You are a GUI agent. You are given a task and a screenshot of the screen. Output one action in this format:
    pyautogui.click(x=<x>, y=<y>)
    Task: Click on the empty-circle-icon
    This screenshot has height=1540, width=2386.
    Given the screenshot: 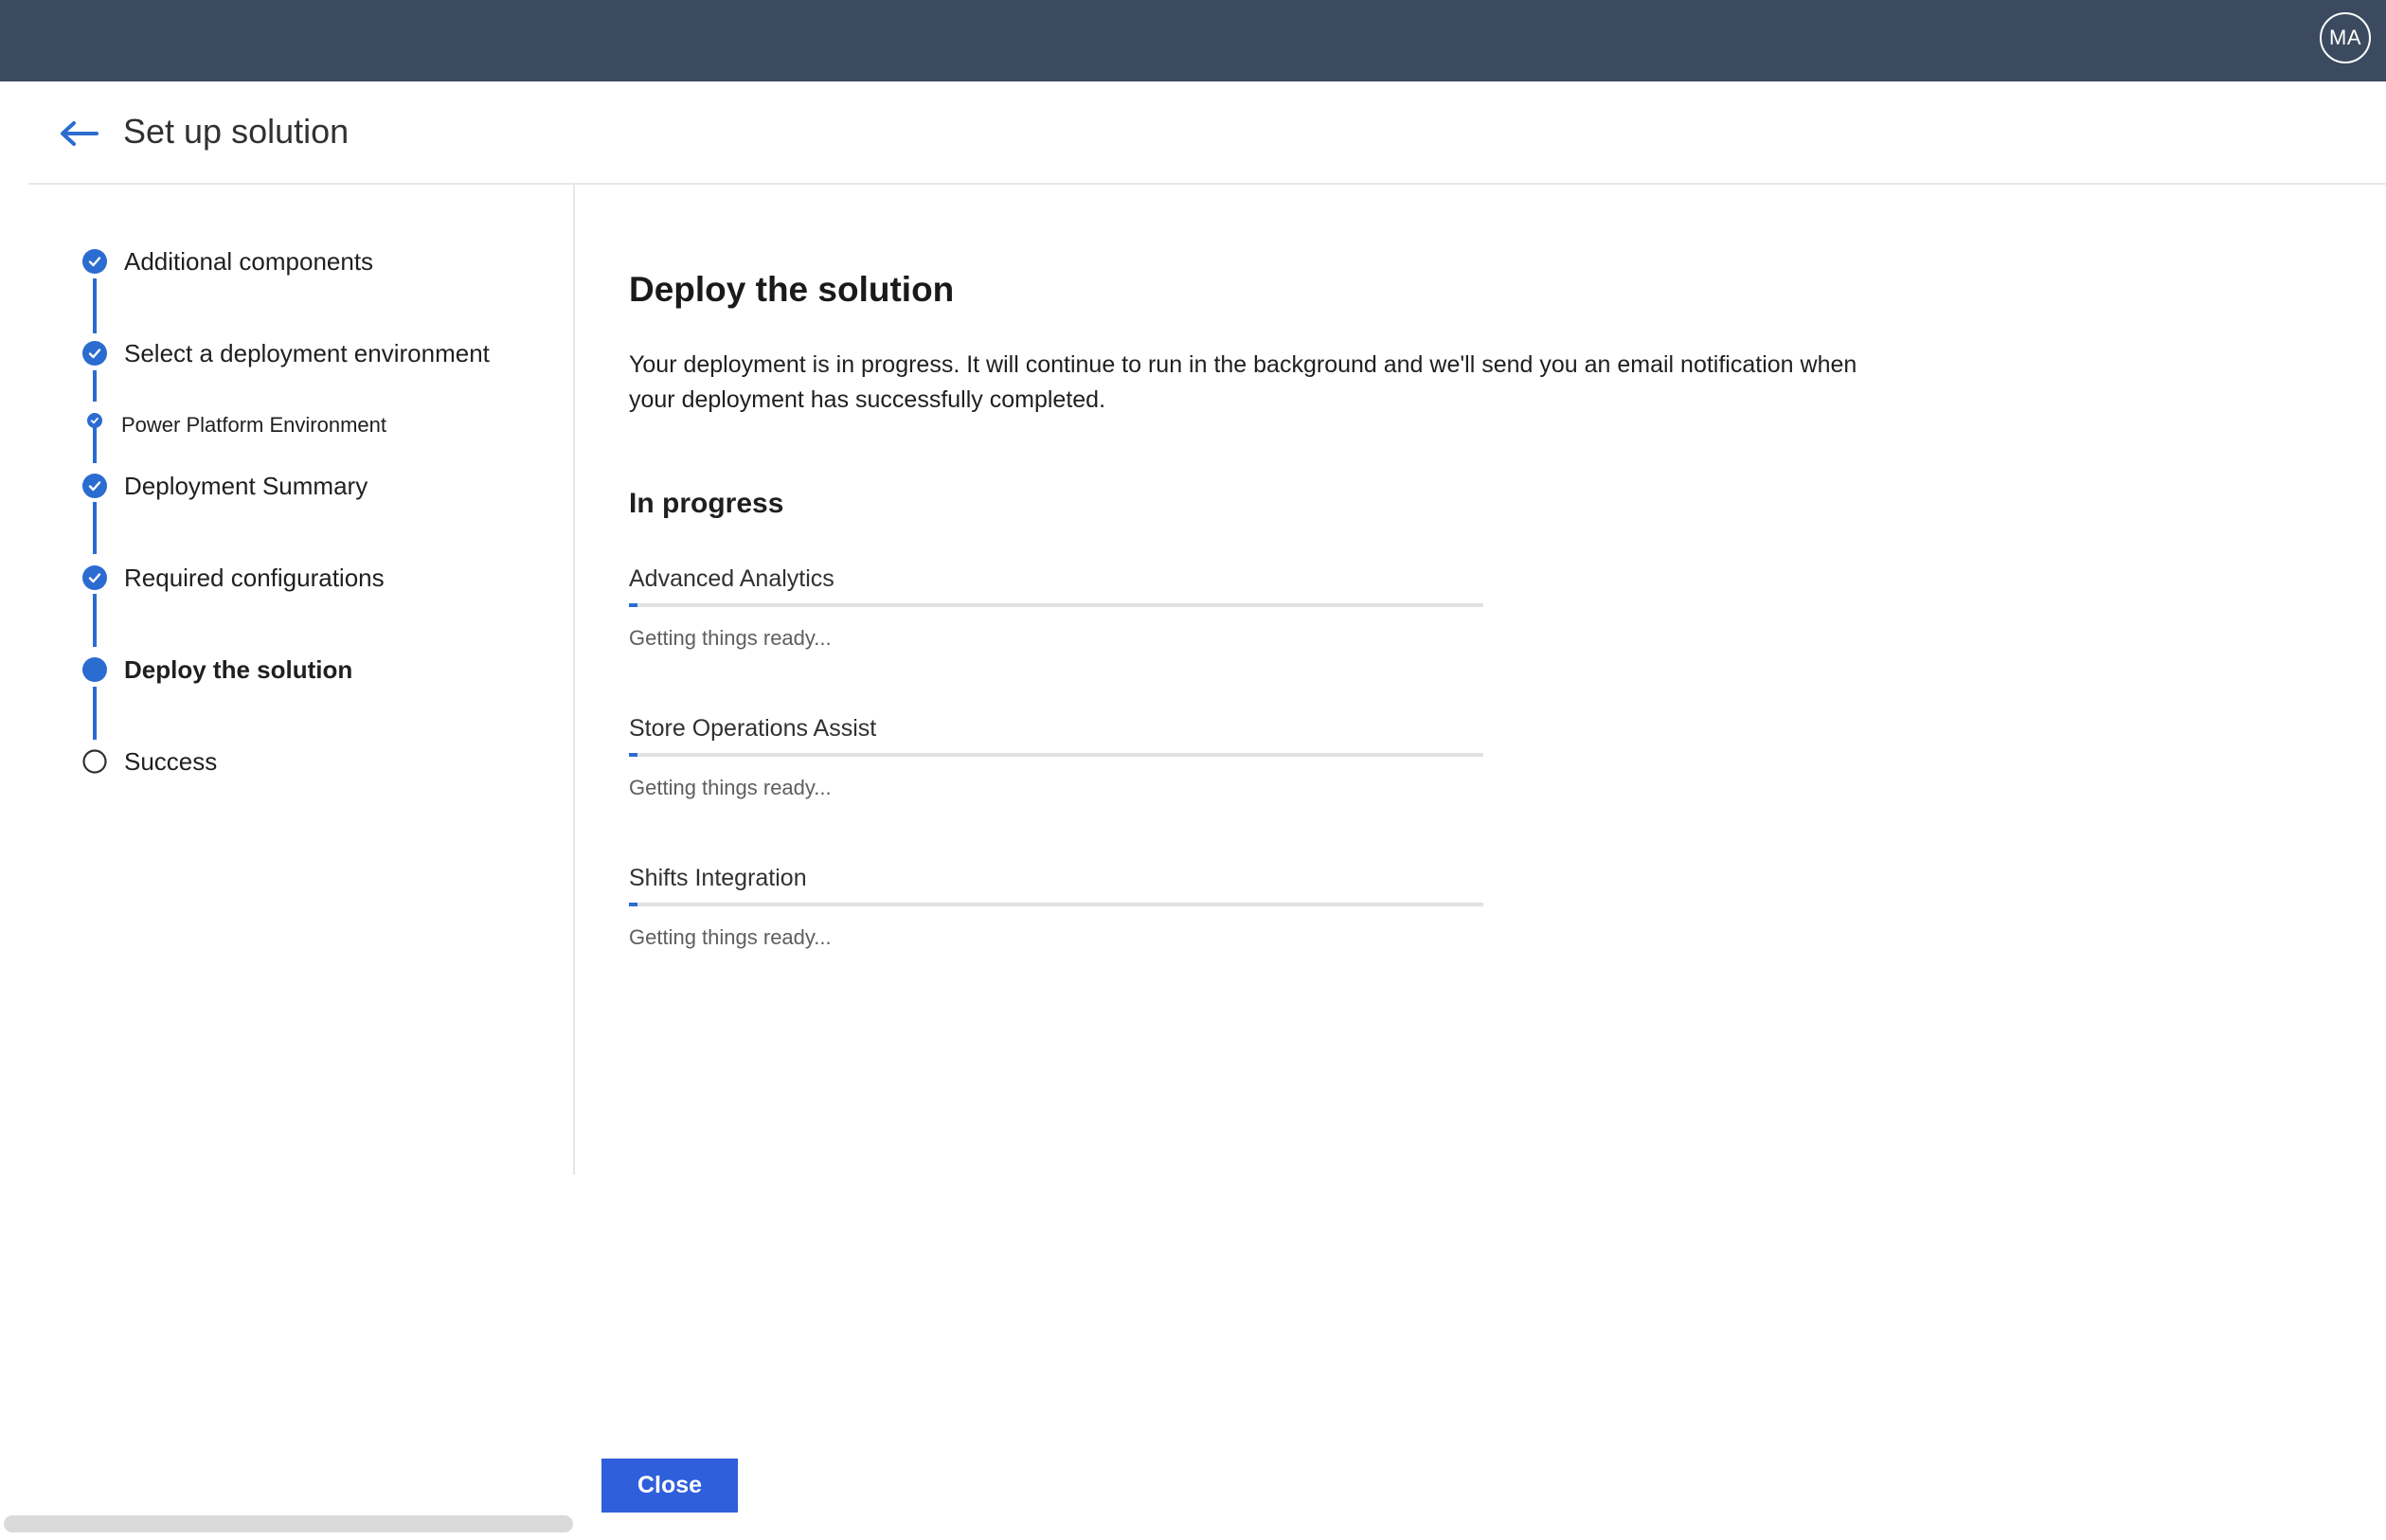 What is the action you would take?
    pyautogui.click(x=95, y=761)
    